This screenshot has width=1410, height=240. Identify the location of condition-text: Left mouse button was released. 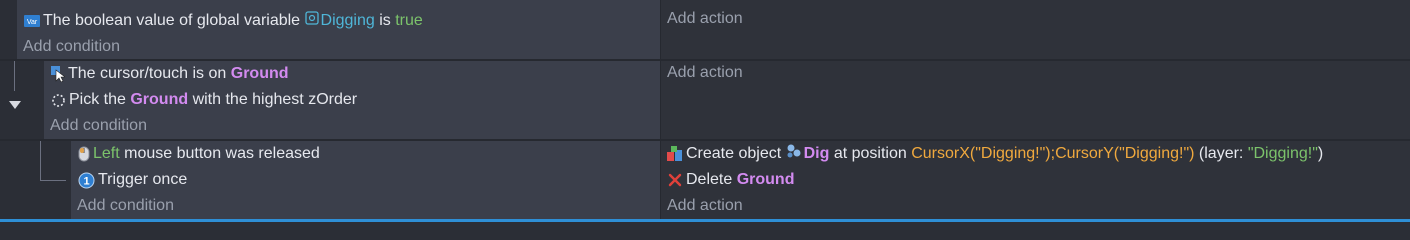
(206, 153).